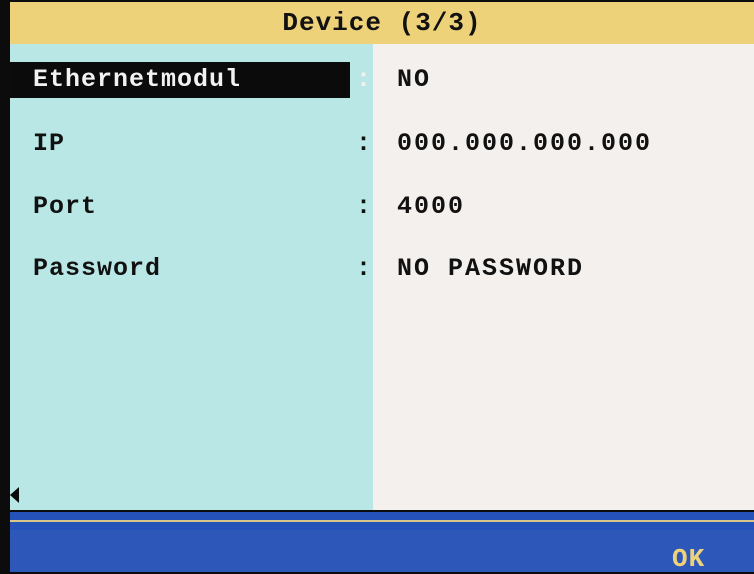 The height and width of the screenshot is (574, 754). I want to click on setting-row-ip: IP : 000.000.000.000, so click(377, 144).